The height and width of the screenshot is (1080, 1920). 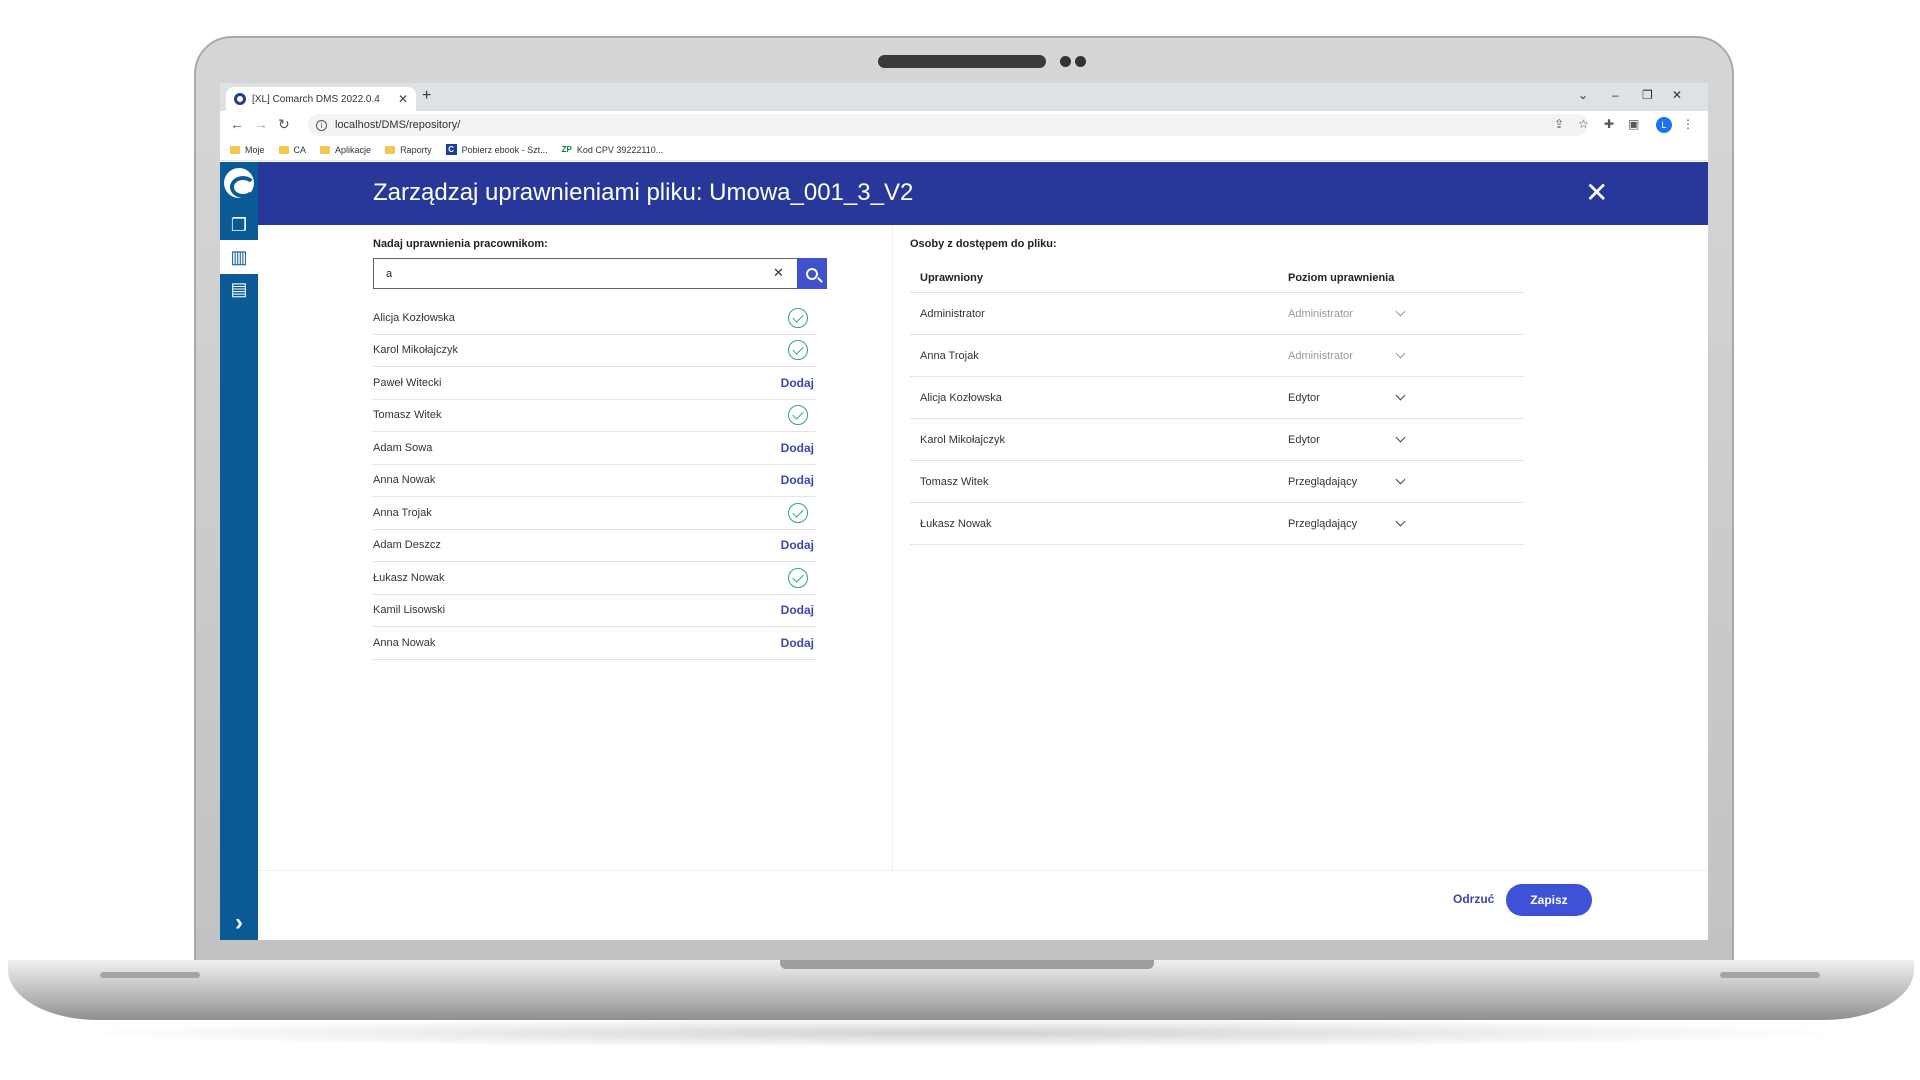 I want to click on tab-close-icon: ✕, so click(x=403, y=99).